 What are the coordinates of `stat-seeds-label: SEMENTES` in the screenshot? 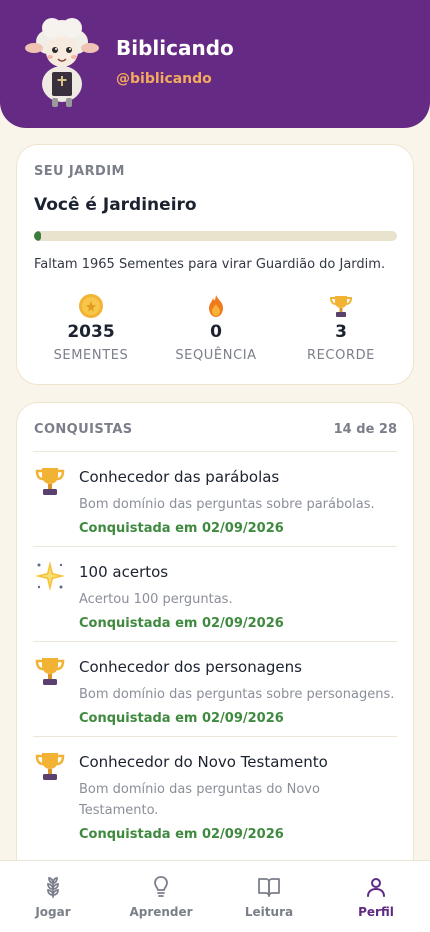 It's located at (91, 355).